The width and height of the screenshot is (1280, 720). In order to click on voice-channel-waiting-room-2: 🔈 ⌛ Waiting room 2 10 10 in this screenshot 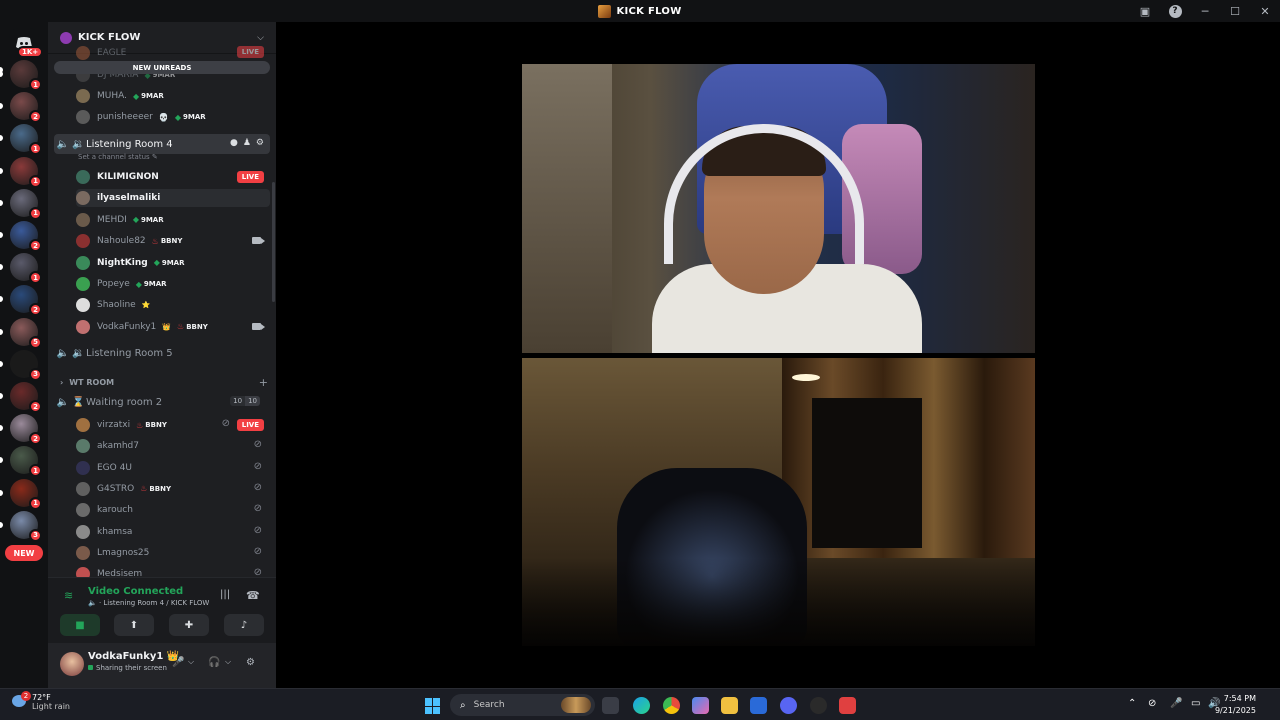, I will do `click(162, 402)`.